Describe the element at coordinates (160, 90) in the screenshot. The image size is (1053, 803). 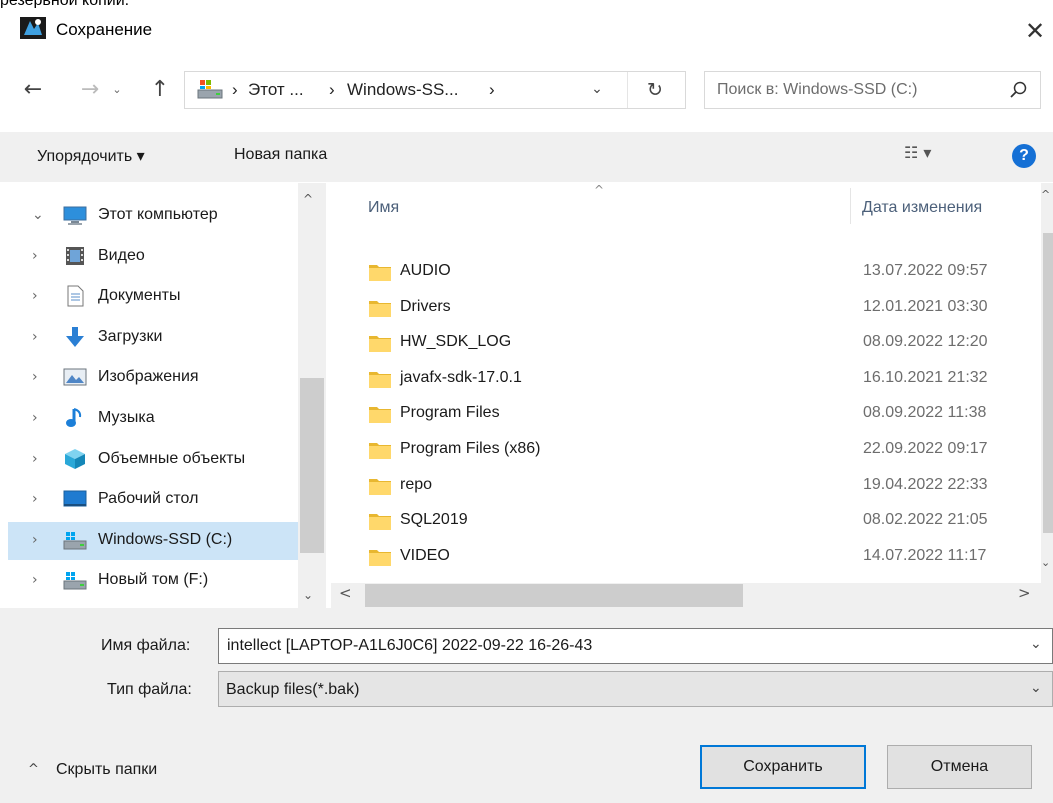
I see `up-button: ↑` at that location.